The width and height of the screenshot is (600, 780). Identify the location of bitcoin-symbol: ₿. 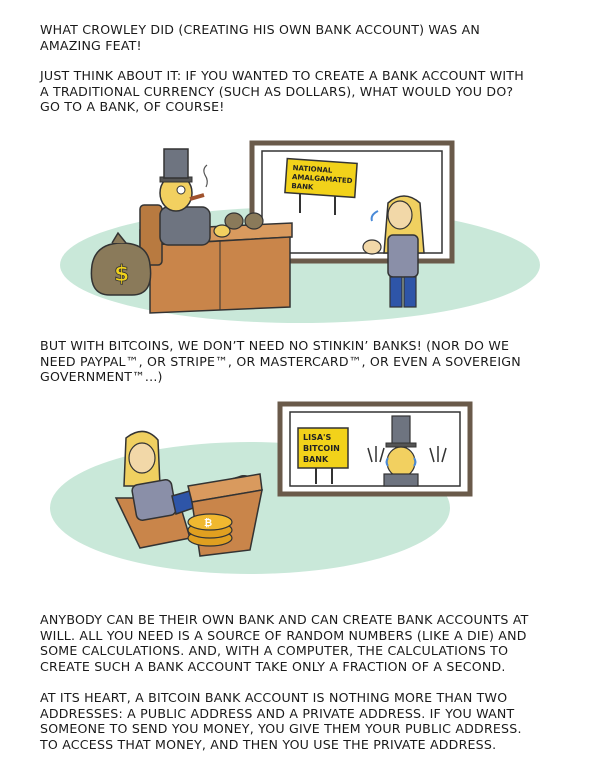
(208, 523).